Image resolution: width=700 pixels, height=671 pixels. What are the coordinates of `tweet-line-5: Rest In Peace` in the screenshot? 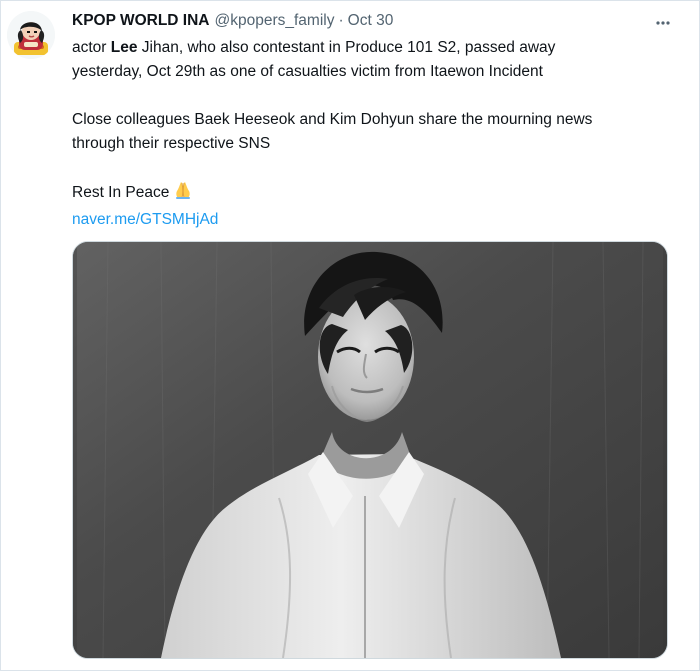 It's located at (370, 194).